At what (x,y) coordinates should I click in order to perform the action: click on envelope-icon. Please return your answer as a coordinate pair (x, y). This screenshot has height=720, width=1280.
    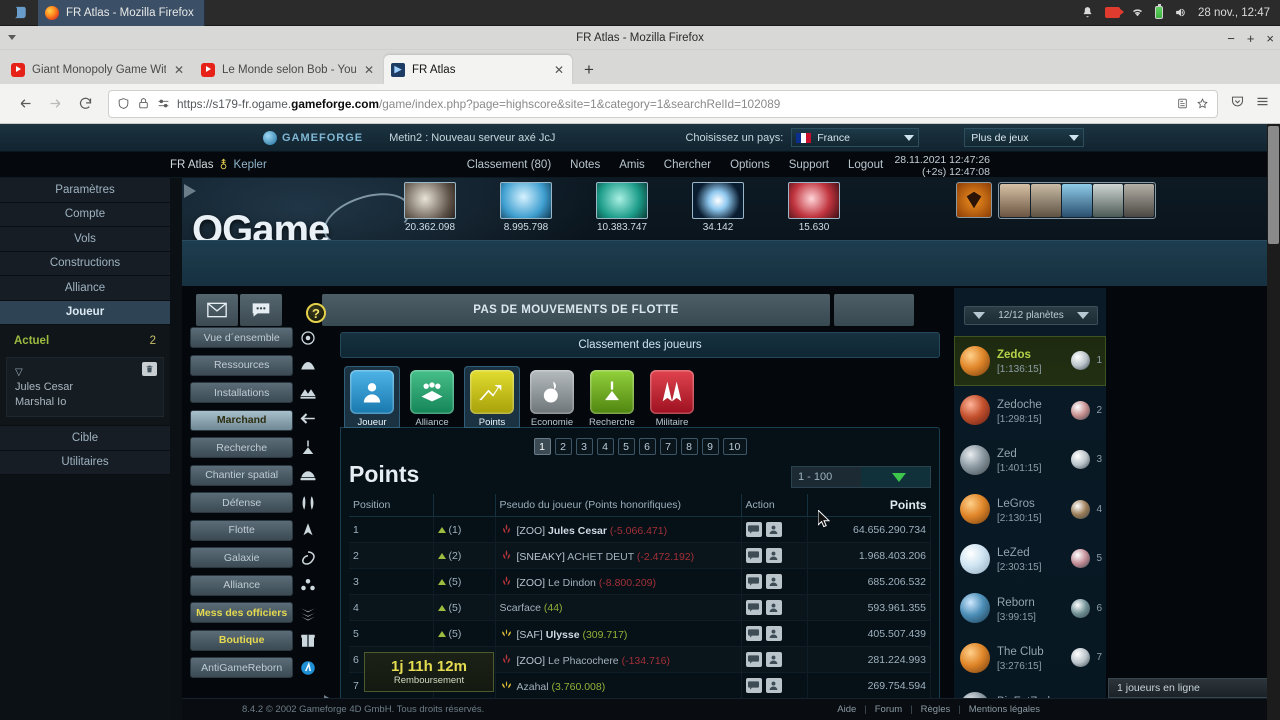
    Looking at the image, I should click on (217, 310).